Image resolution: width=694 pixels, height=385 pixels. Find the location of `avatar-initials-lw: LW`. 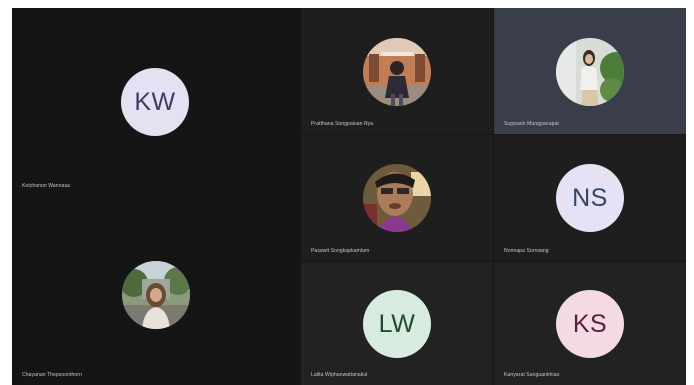

avatar-initials-lw: LW is located at coordinates (397, 323).